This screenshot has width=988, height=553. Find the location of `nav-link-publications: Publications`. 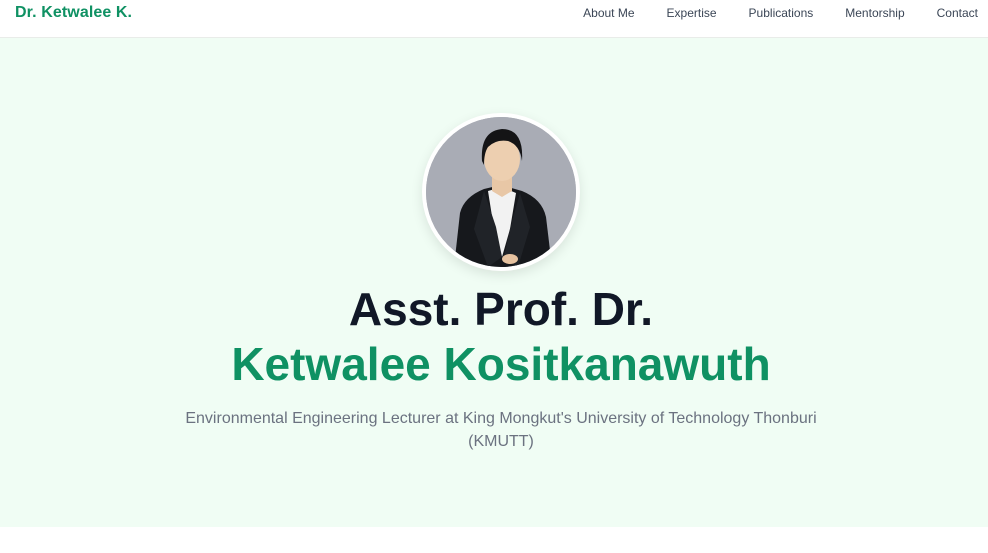

nav-link-publications: Publications is located at coordinates (781, 13).